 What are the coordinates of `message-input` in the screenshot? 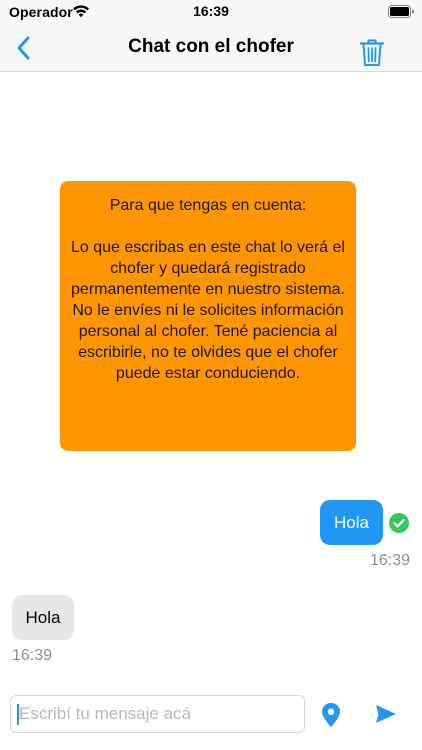 It's located at (157, 714).